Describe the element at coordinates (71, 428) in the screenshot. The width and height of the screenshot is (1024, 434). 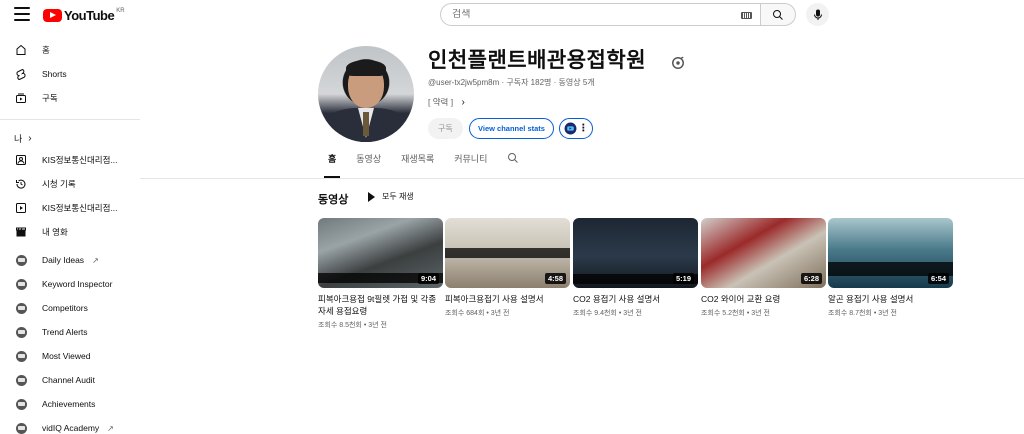
I see `sidebar-item-label: vidIQ Academy` at that location.